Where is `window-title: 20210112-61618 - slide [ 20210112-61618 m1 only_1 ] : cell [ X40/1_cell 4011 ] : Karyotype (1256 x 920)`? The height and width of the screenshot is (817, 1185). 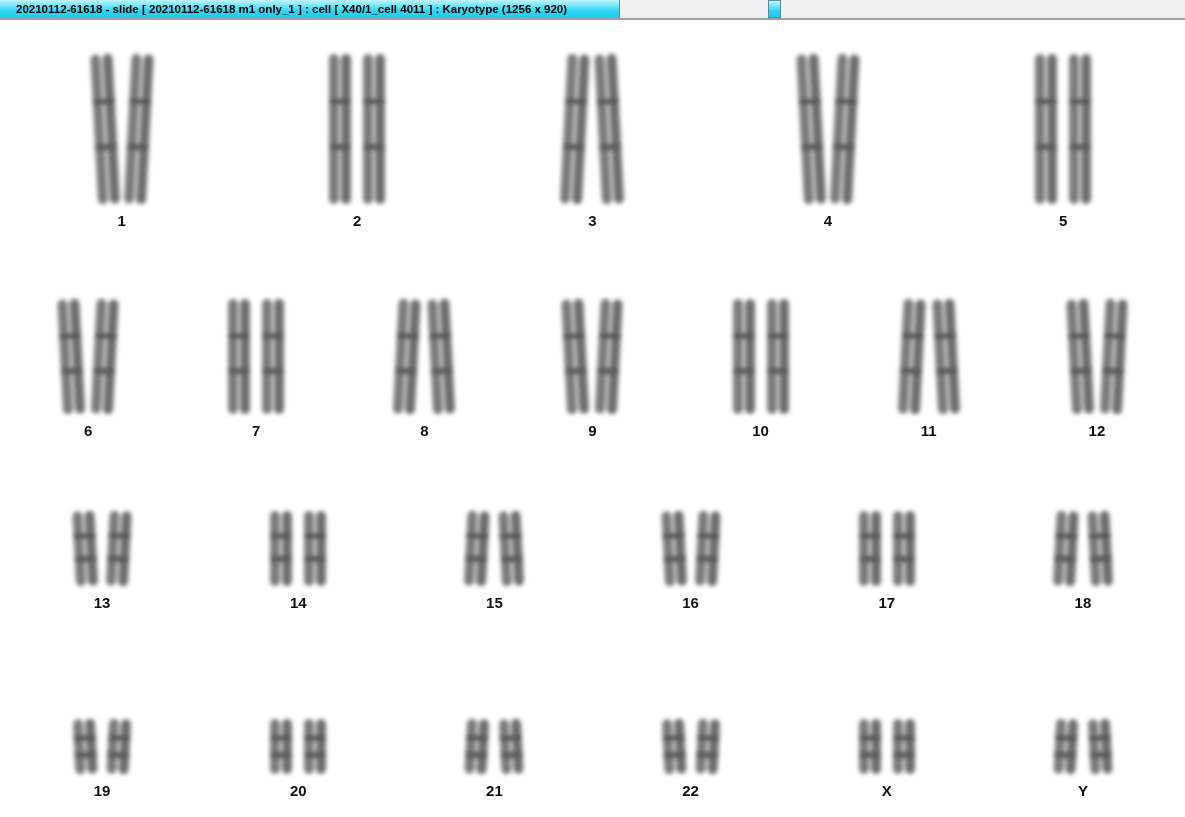 window-title: 20210112-61618 - slide [ 20210112-61618 m1 only_1 ] : cell [ X40/1_cell 4011 ] : Karyotype (1256 x 920) is located at coordinates (310, 9).